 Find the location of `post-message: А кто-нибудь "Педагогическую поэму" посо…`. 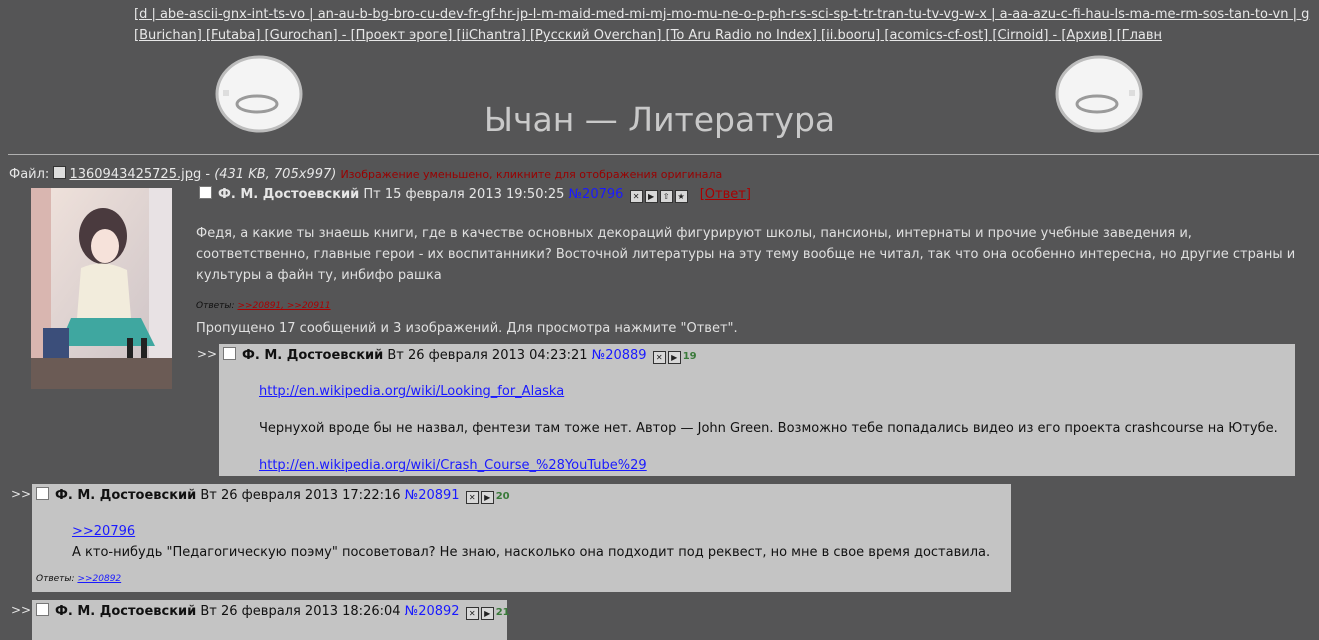

post-message: А кто-нибудь "Педагогическую поэму" посо… is located at coordinates (531, 552).